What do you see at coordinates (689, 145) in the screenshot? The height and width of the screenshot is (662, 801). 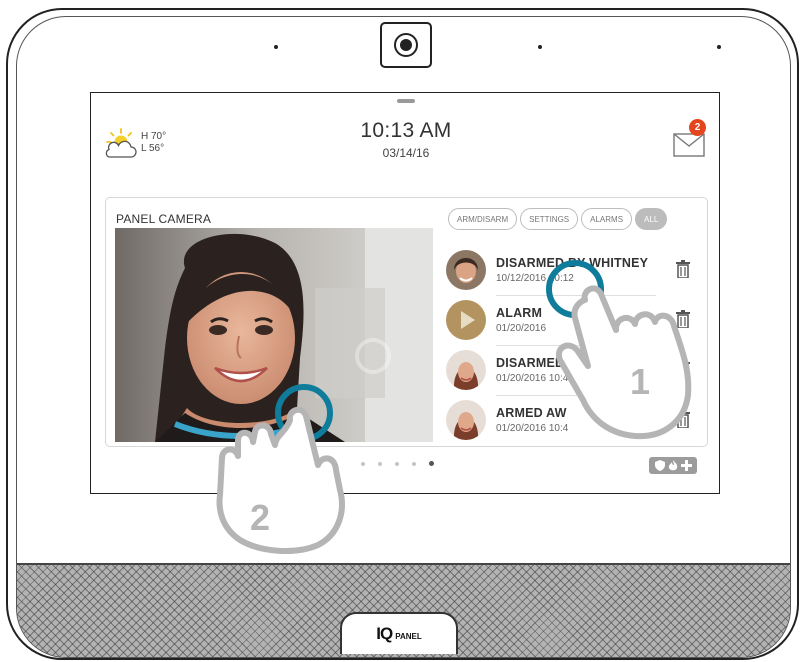 I see `envelope-icon` at bounding box center [689, 145].